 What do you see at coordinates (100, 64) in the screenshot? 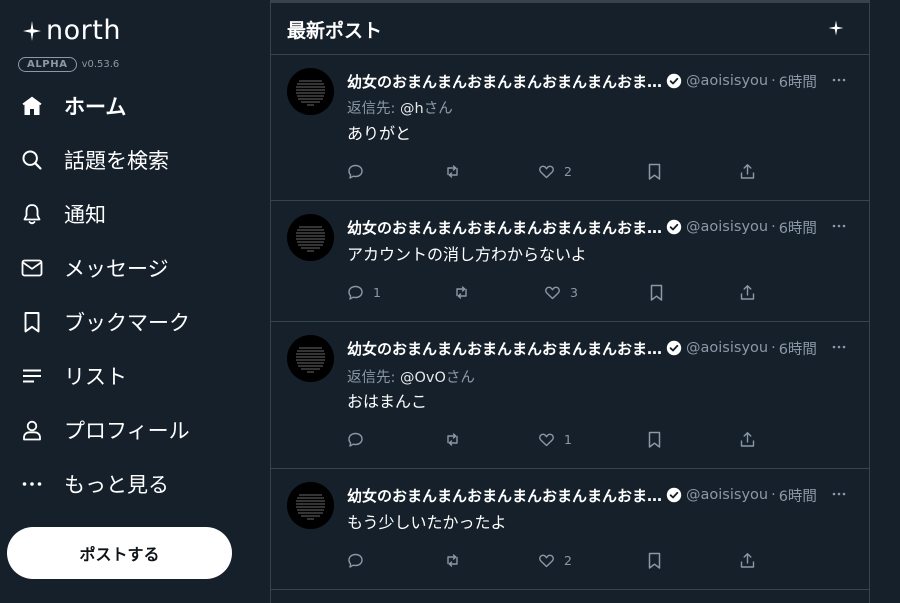
I see `version-label: v0.53.6` at bounding box center [100, 64].